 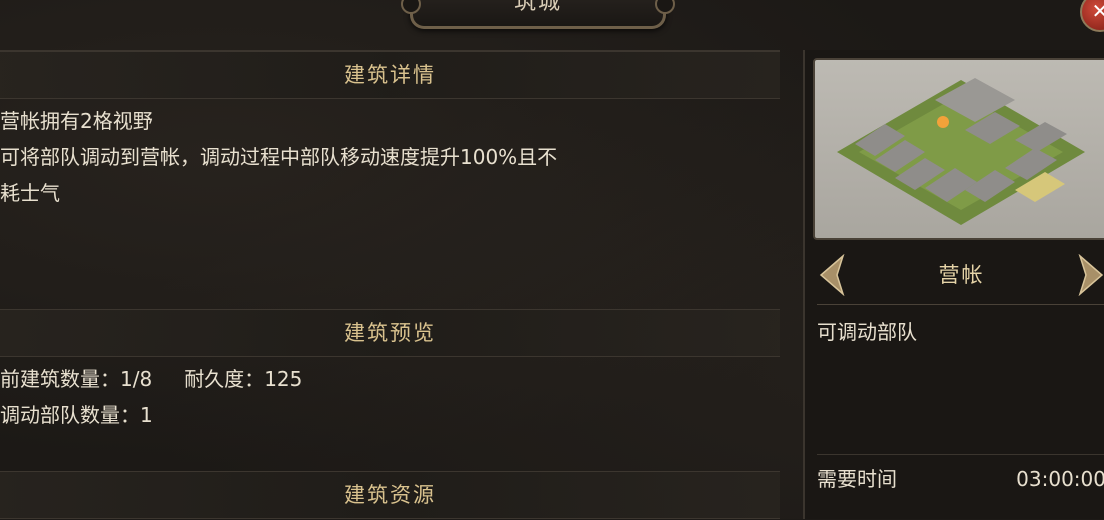 I want to click on resources-header: 建筑资源, so click(x=390, y=495).